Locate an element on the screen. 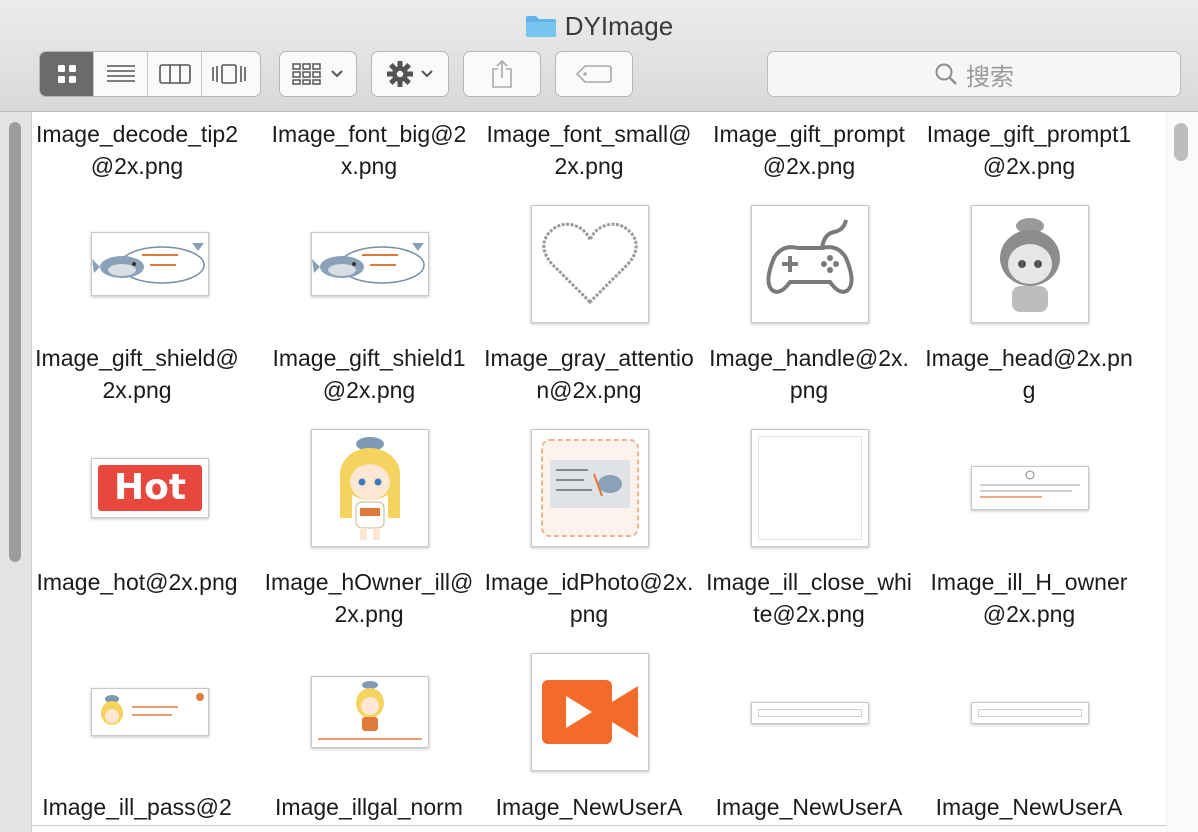  group-grid-icon is located at coordinates (306, 74).